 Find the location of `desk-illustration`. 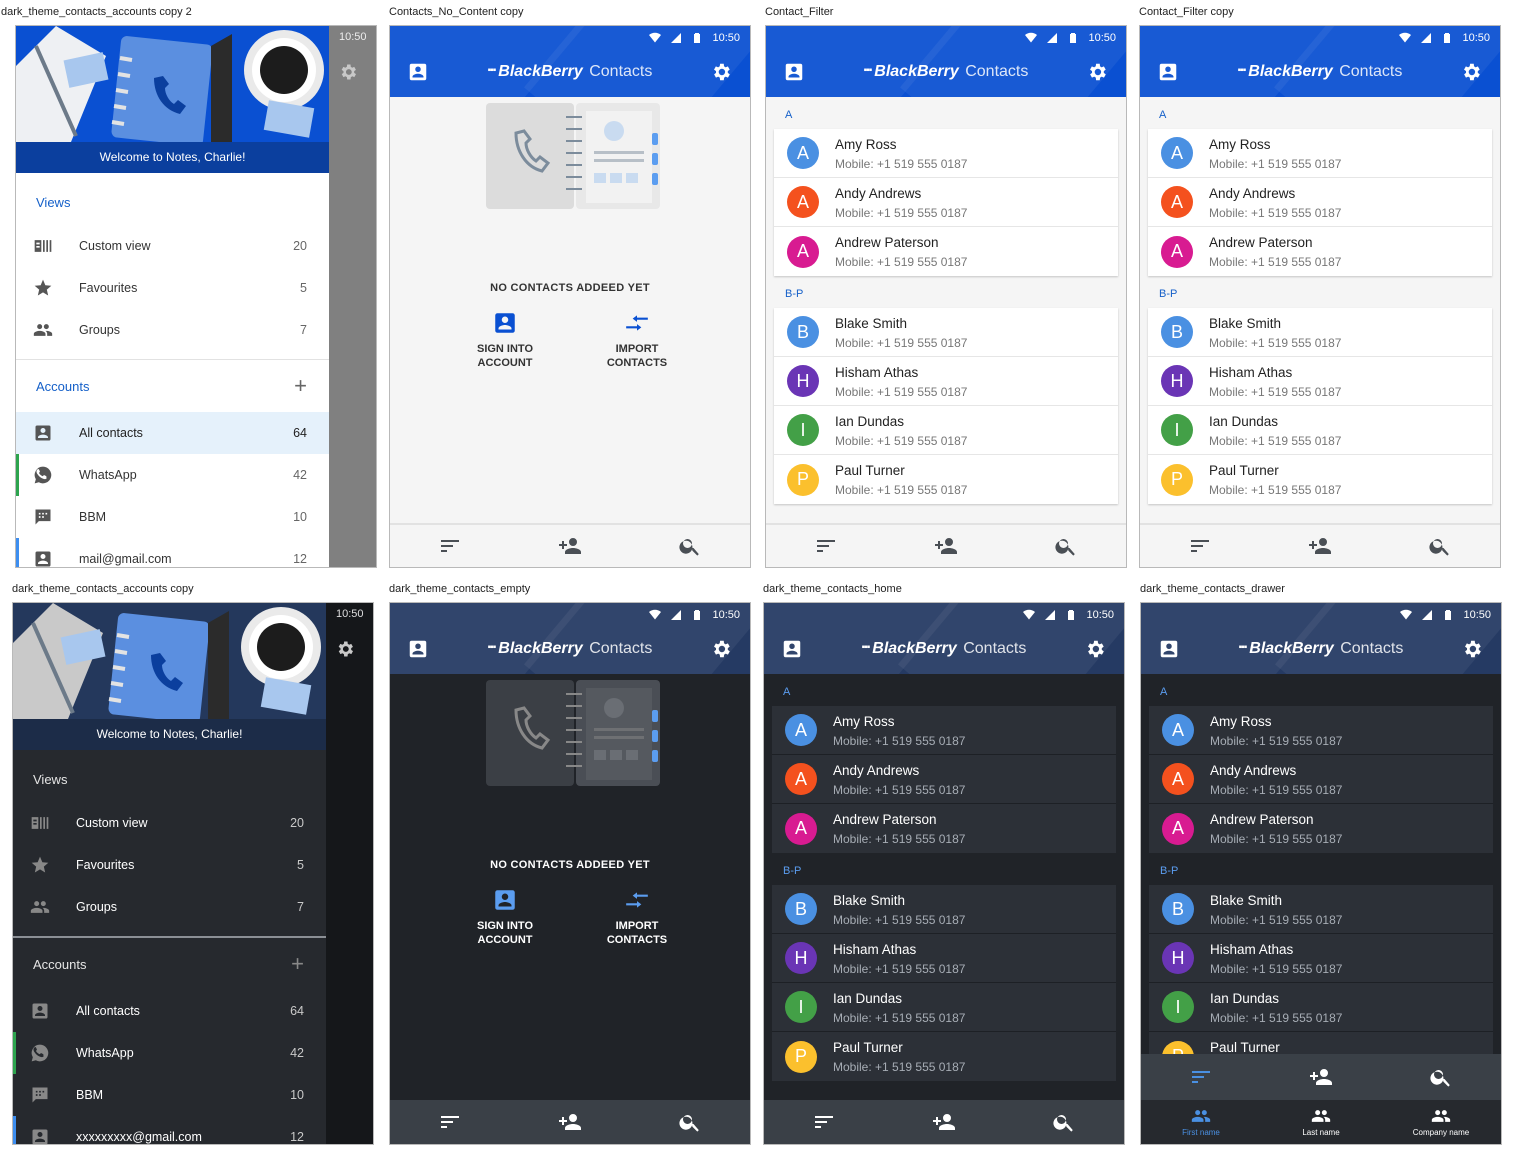

desk-illustration is located at coordinates (167, 661).